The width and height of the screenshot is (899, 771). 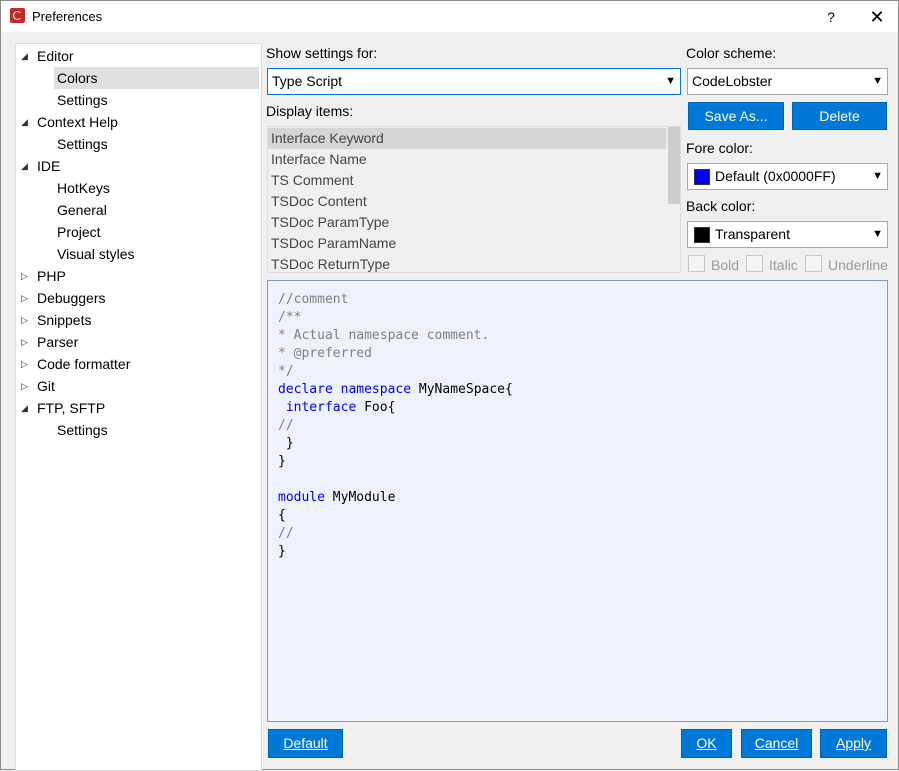 I want to click on italic-checkbox, so click(x=754, y=263).